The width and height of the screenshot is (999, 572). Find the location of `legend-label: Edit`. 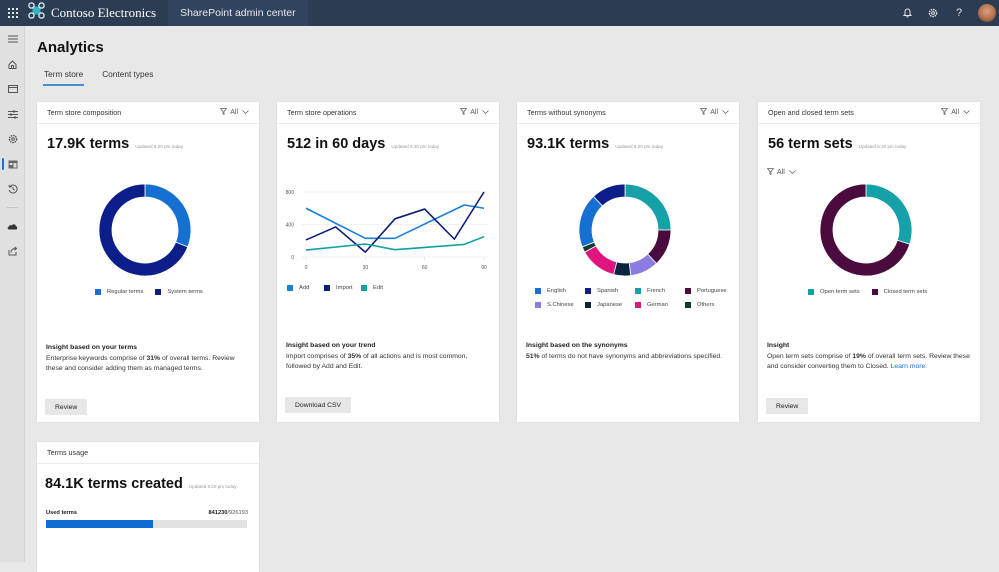

legend-label: Edit is located at coordinates (378, 288).